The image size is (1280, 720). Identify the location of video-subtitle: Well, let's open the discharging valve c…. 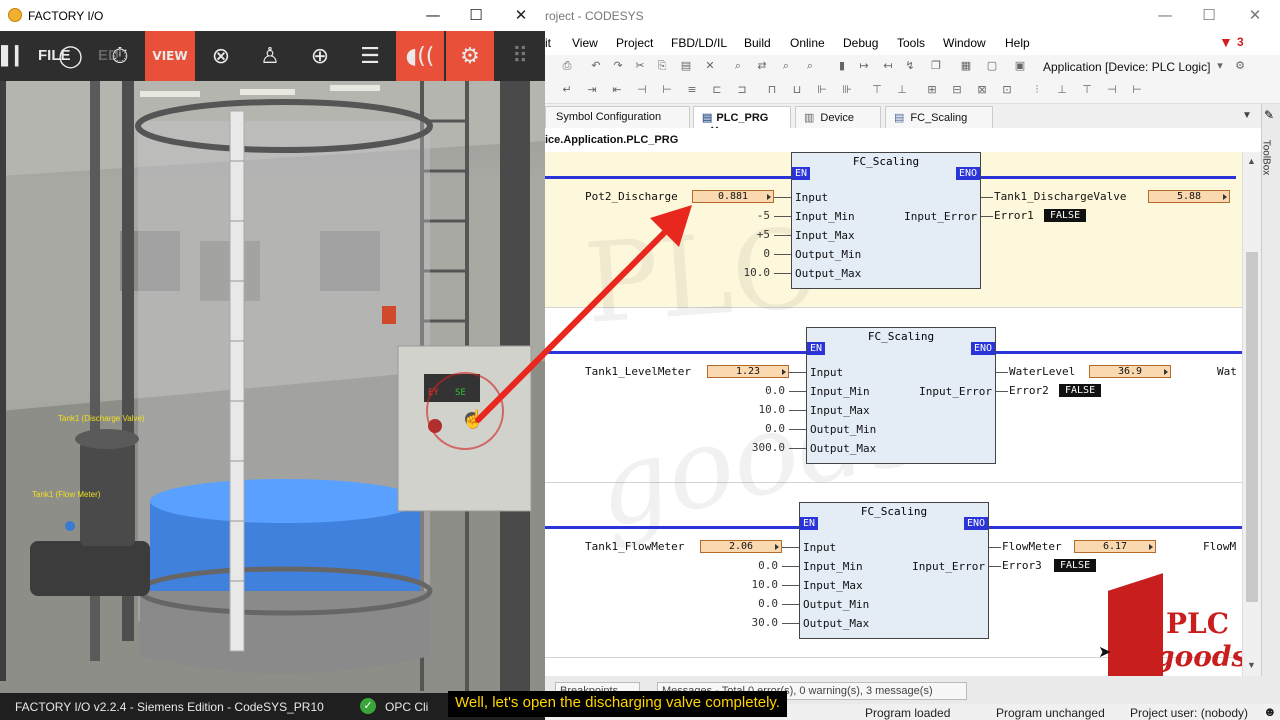
(617, 704).